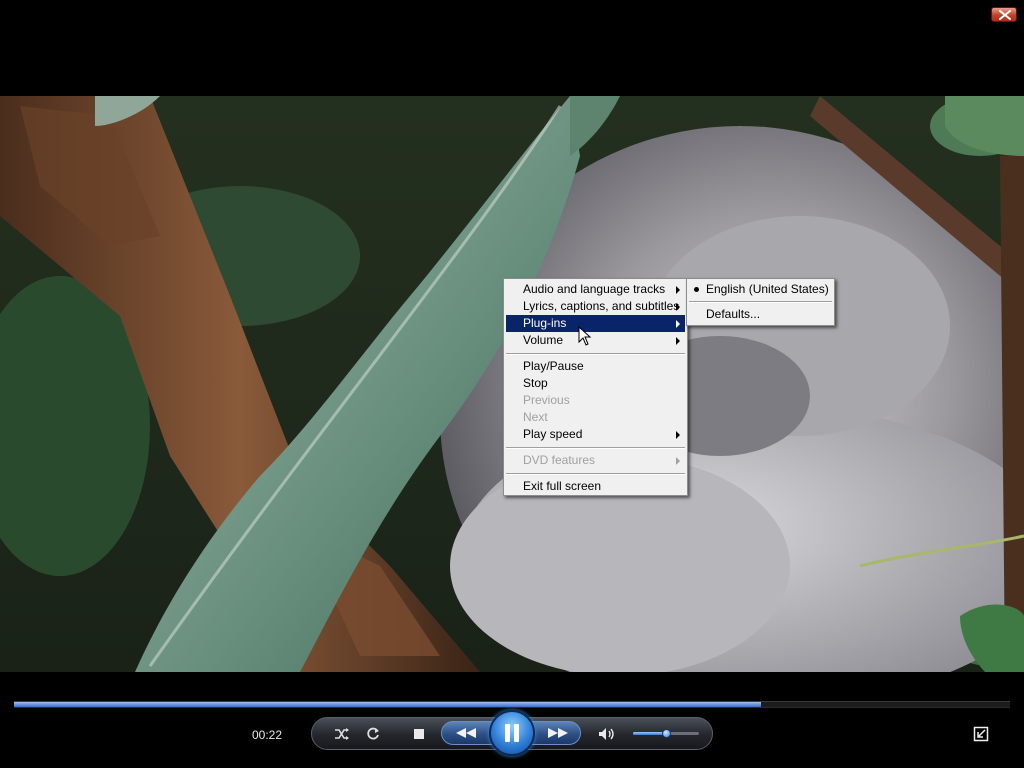 This screenshot has height=768, width=1024. Describe the element at coordinates (562, 486) in the screenshot. I see `menu-item-label: Exit full screen` at that location.